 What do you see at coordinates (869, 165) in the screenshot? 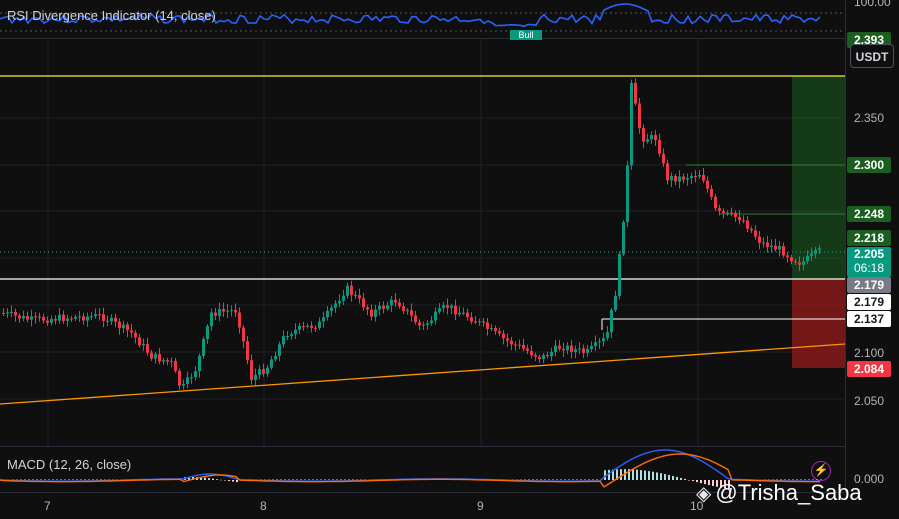
I see `target2-price-tag: 2.300` at bounding box center [869, 165].